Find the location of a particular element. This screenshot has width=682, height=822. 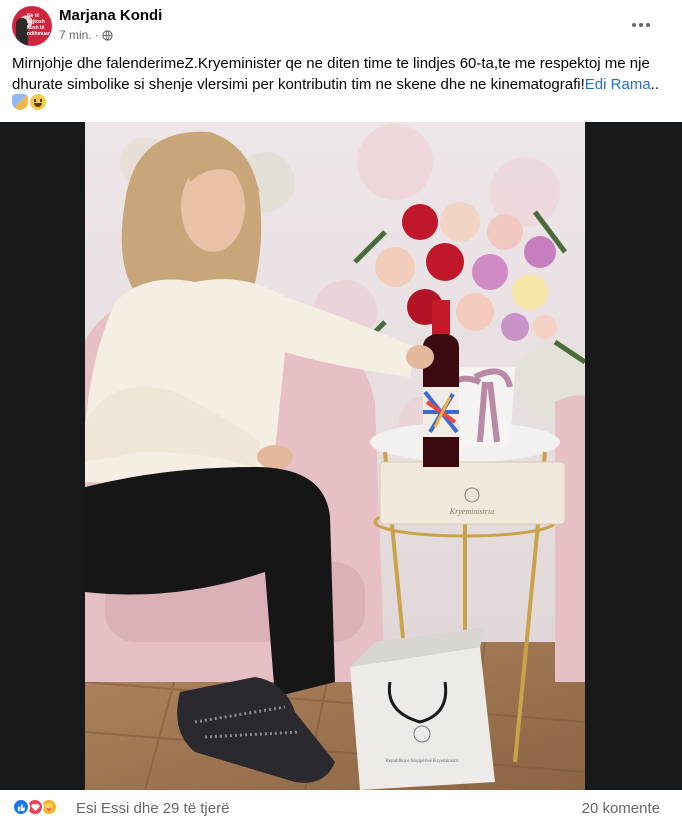

pink-chair-right is located at coordinates (570, 538).